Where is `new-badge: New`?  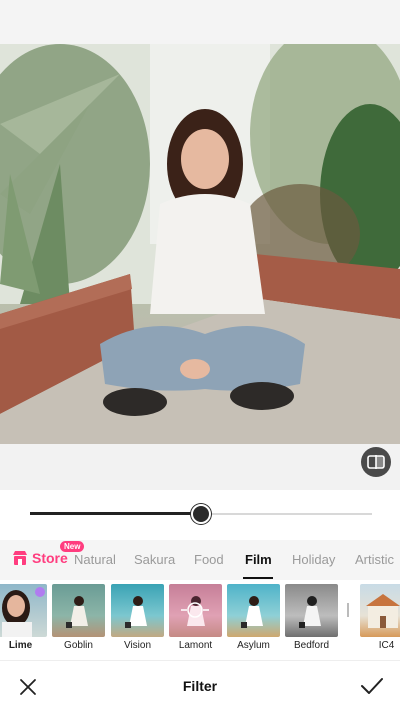 new-badge: New is located at coordinates (72, 546).